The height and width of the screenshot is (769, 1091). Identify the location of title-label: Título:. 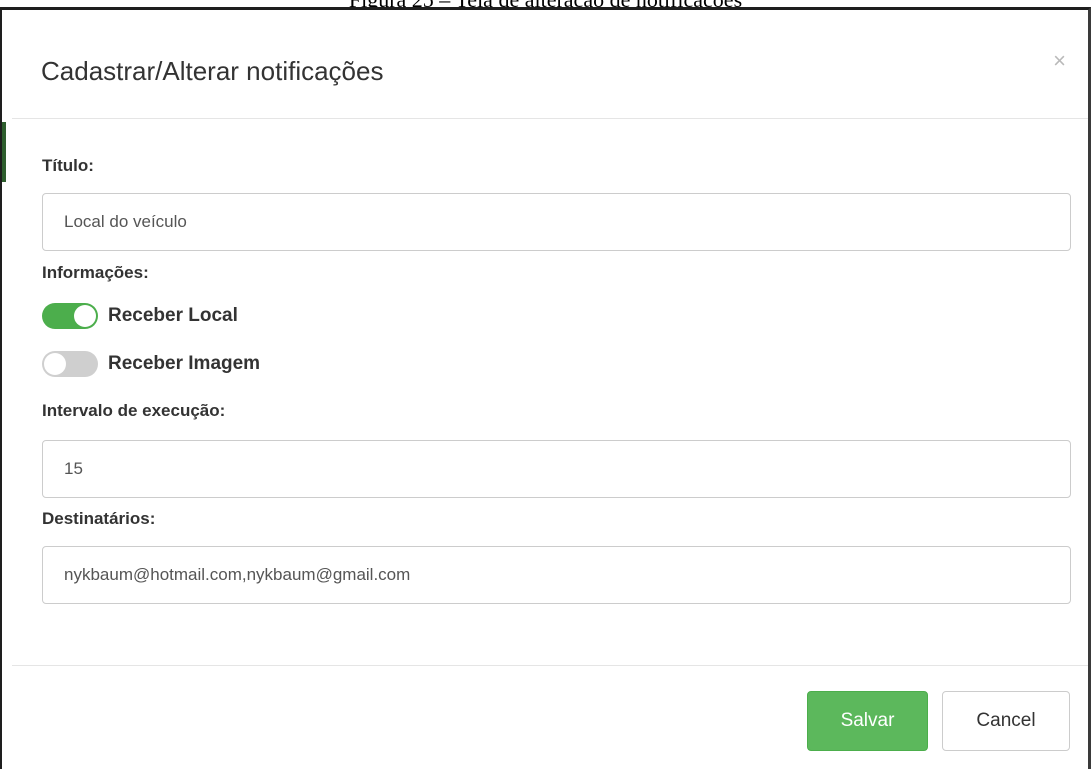
(68, 165).